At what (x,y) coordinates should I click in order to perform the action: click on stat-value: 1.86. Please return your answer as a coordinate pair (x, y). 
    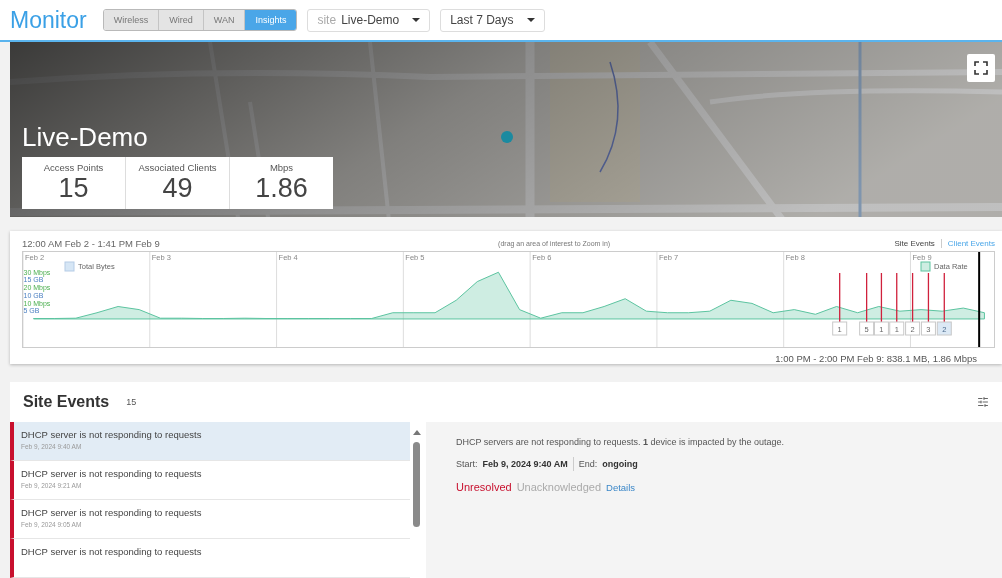
    Looking at the image, I should click on (281, 188).